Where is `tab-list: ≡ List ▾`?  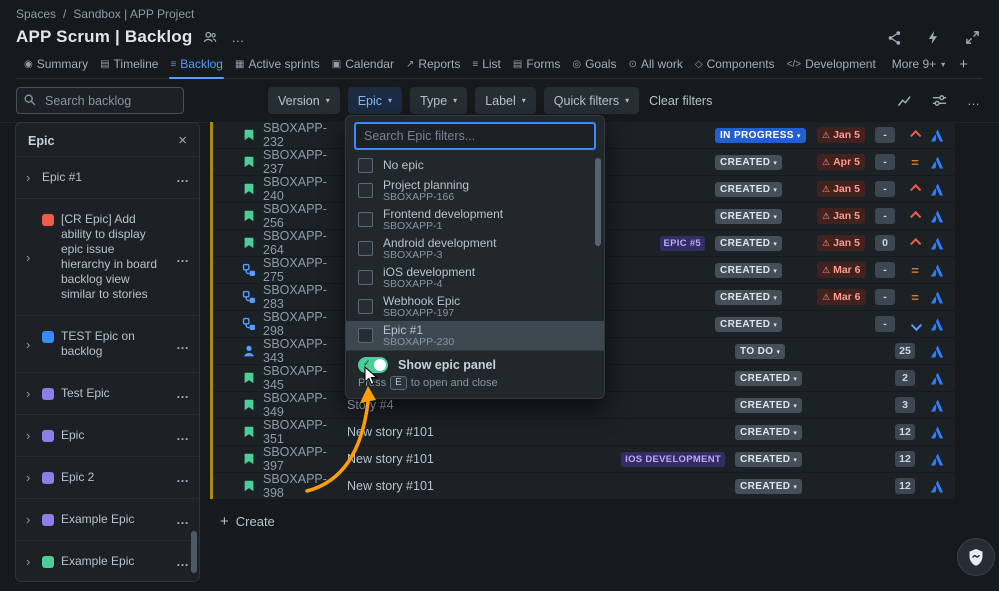 tab-list: ≡ List ▾ is located at coordinates (486, 65).